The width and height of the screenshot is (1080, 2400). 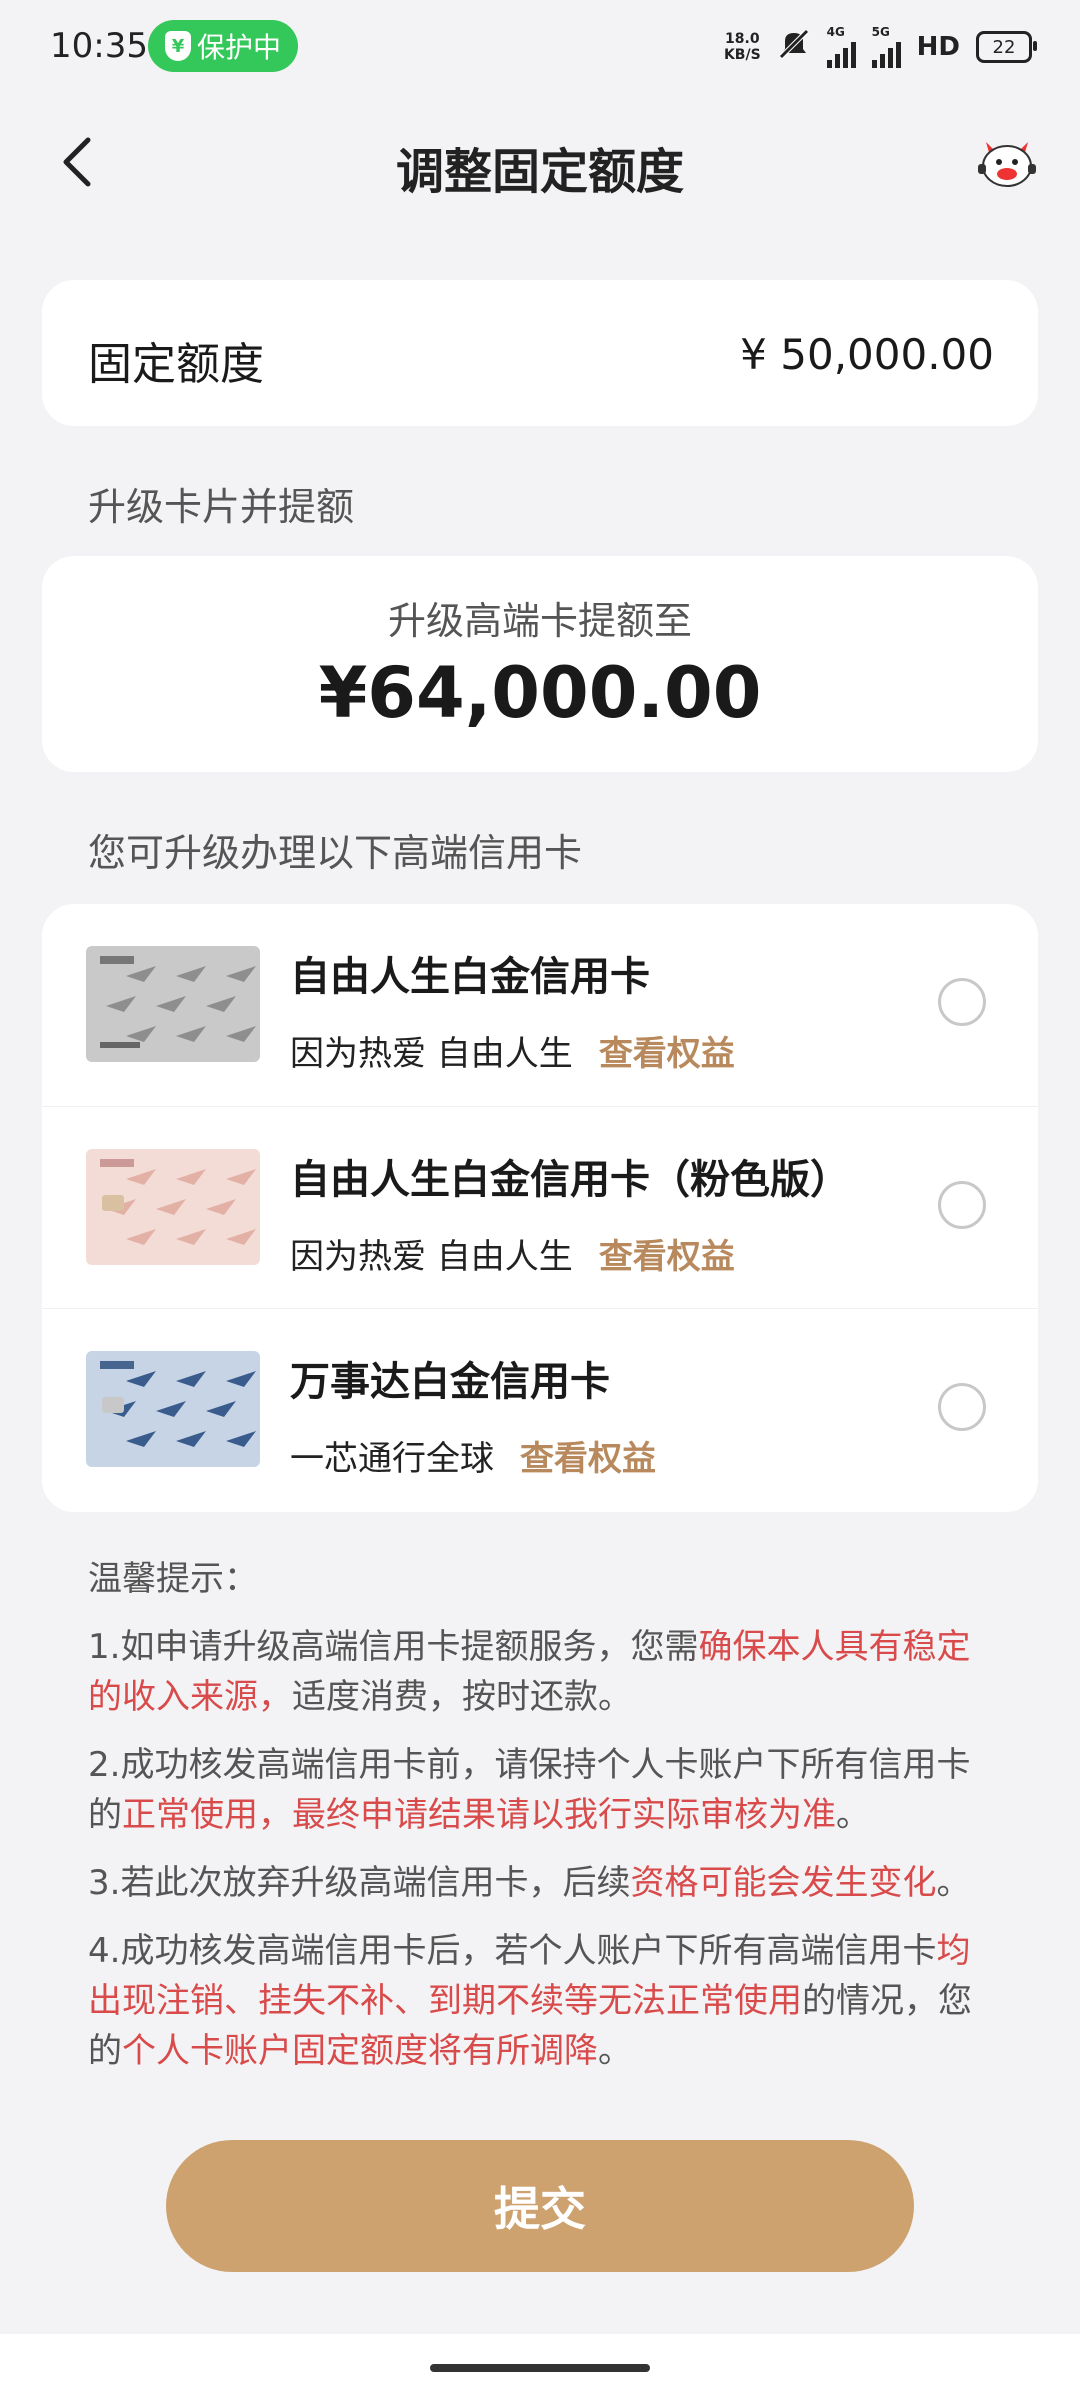 What do you see at coordinates (238, 47) in the screenshot?
I see `protection-label: 保护中` at bounding box center [238, 47].